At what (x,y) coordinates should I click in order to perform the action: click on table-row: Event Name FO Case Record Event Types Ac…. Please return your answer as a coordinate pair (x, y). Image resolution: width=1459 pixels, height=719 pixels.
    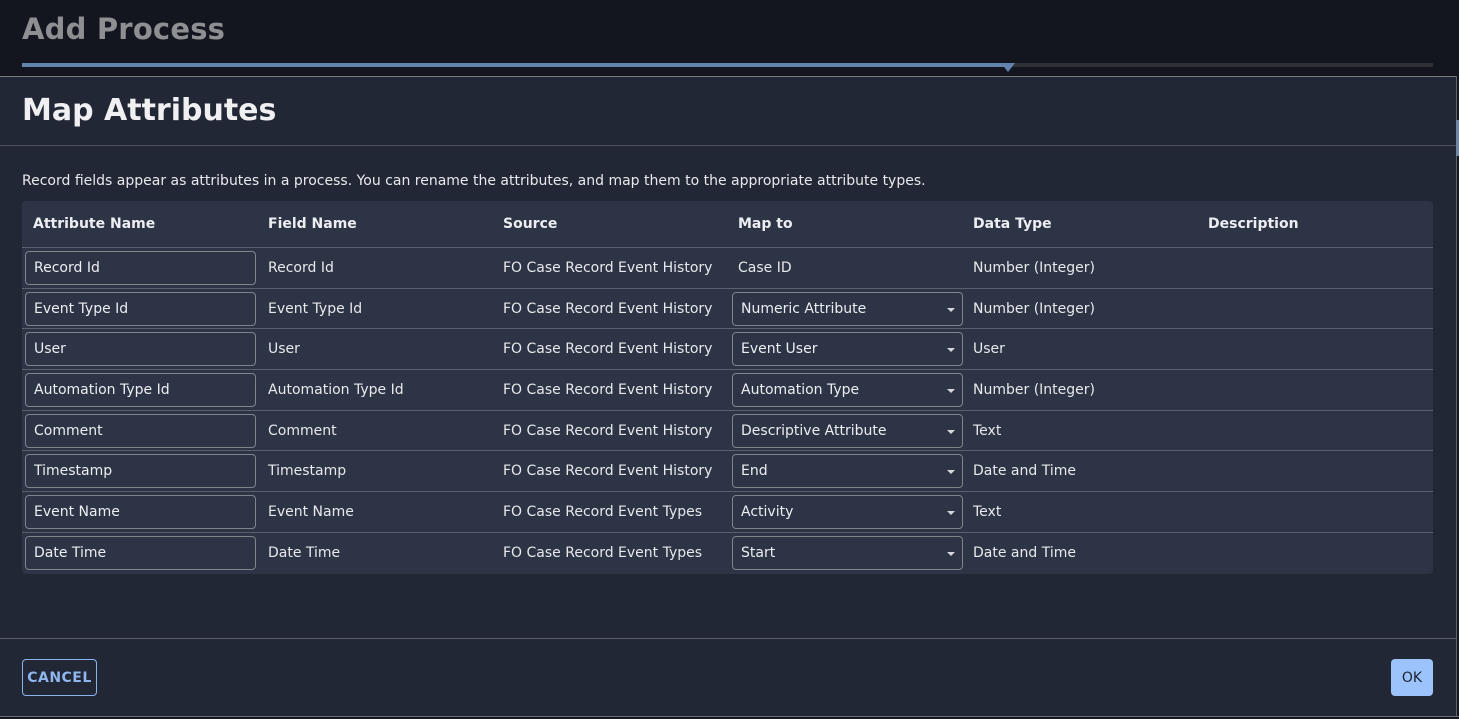
    Looking at the image, I should click on (727, 512).